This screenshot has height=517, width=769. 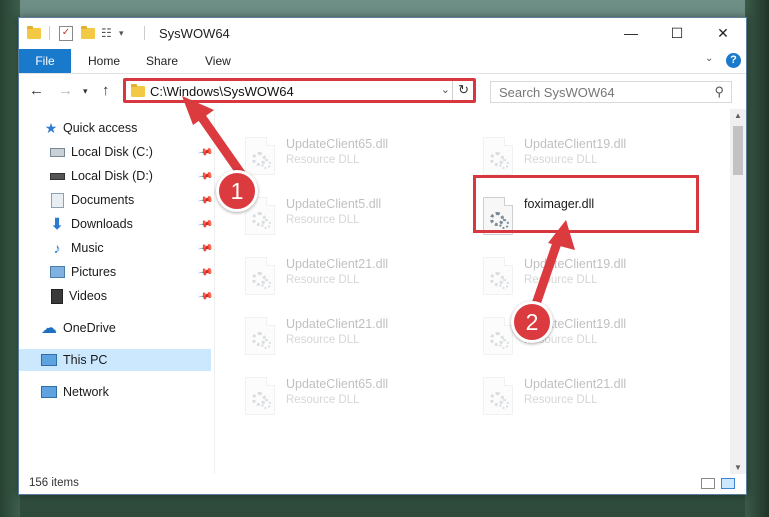 What do you see at coordinates (557, 92) in the screenshot?
I see `search-placeholder: Search SysWOW64` at bounding box center [557, 92].